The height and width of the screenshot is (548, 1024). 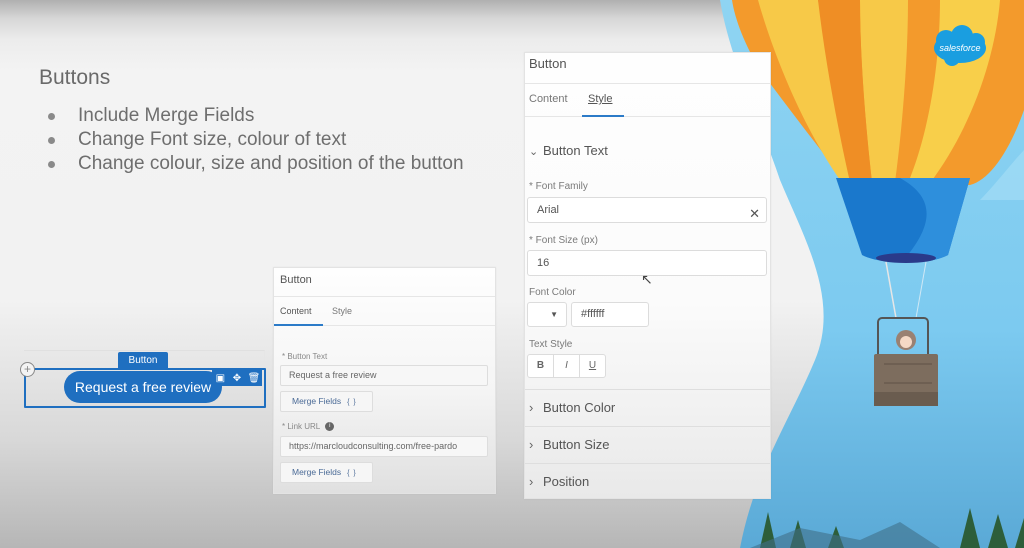 What do you see at coordinates (143, 387) in the screenshot?
I see `request-review-button: Request a free review` at bounding box center [143, 387].